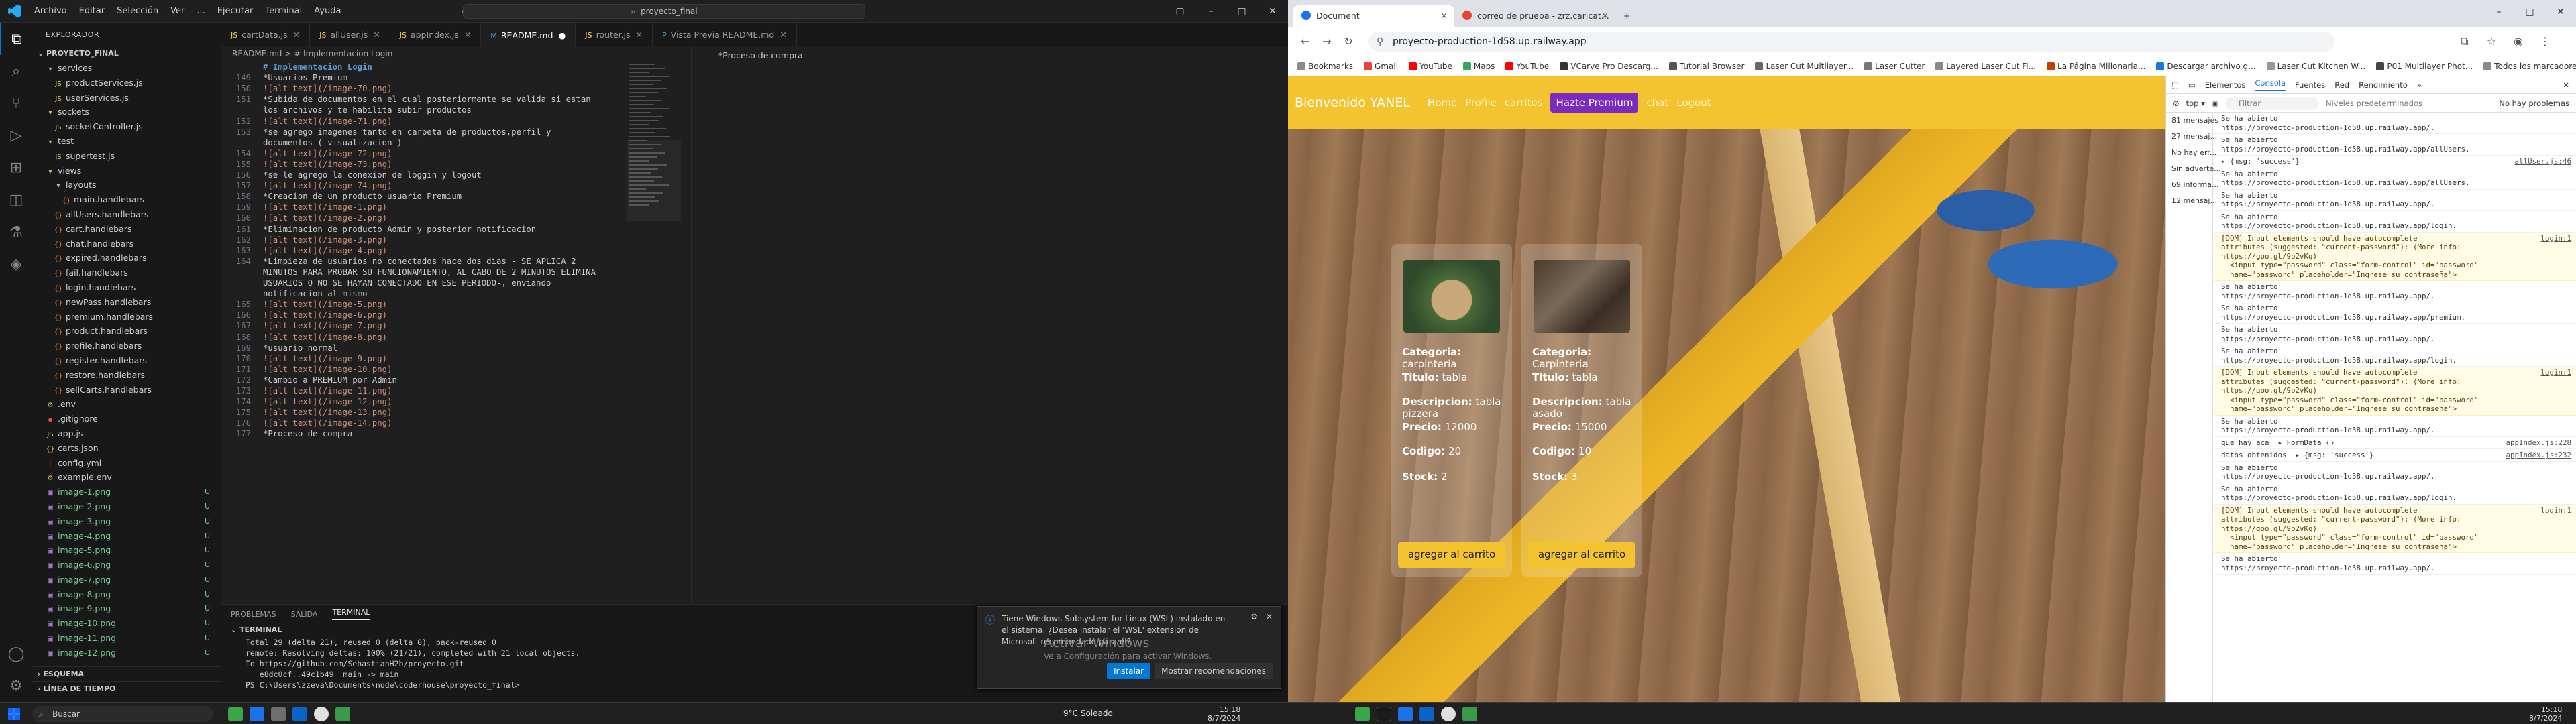 This screenshot has height=724, width=2576. What do you see at coordinates (1594, 103) in the screenshot?
I see `premium-button: Hazte Premium` at bounding box center [1594, 103].